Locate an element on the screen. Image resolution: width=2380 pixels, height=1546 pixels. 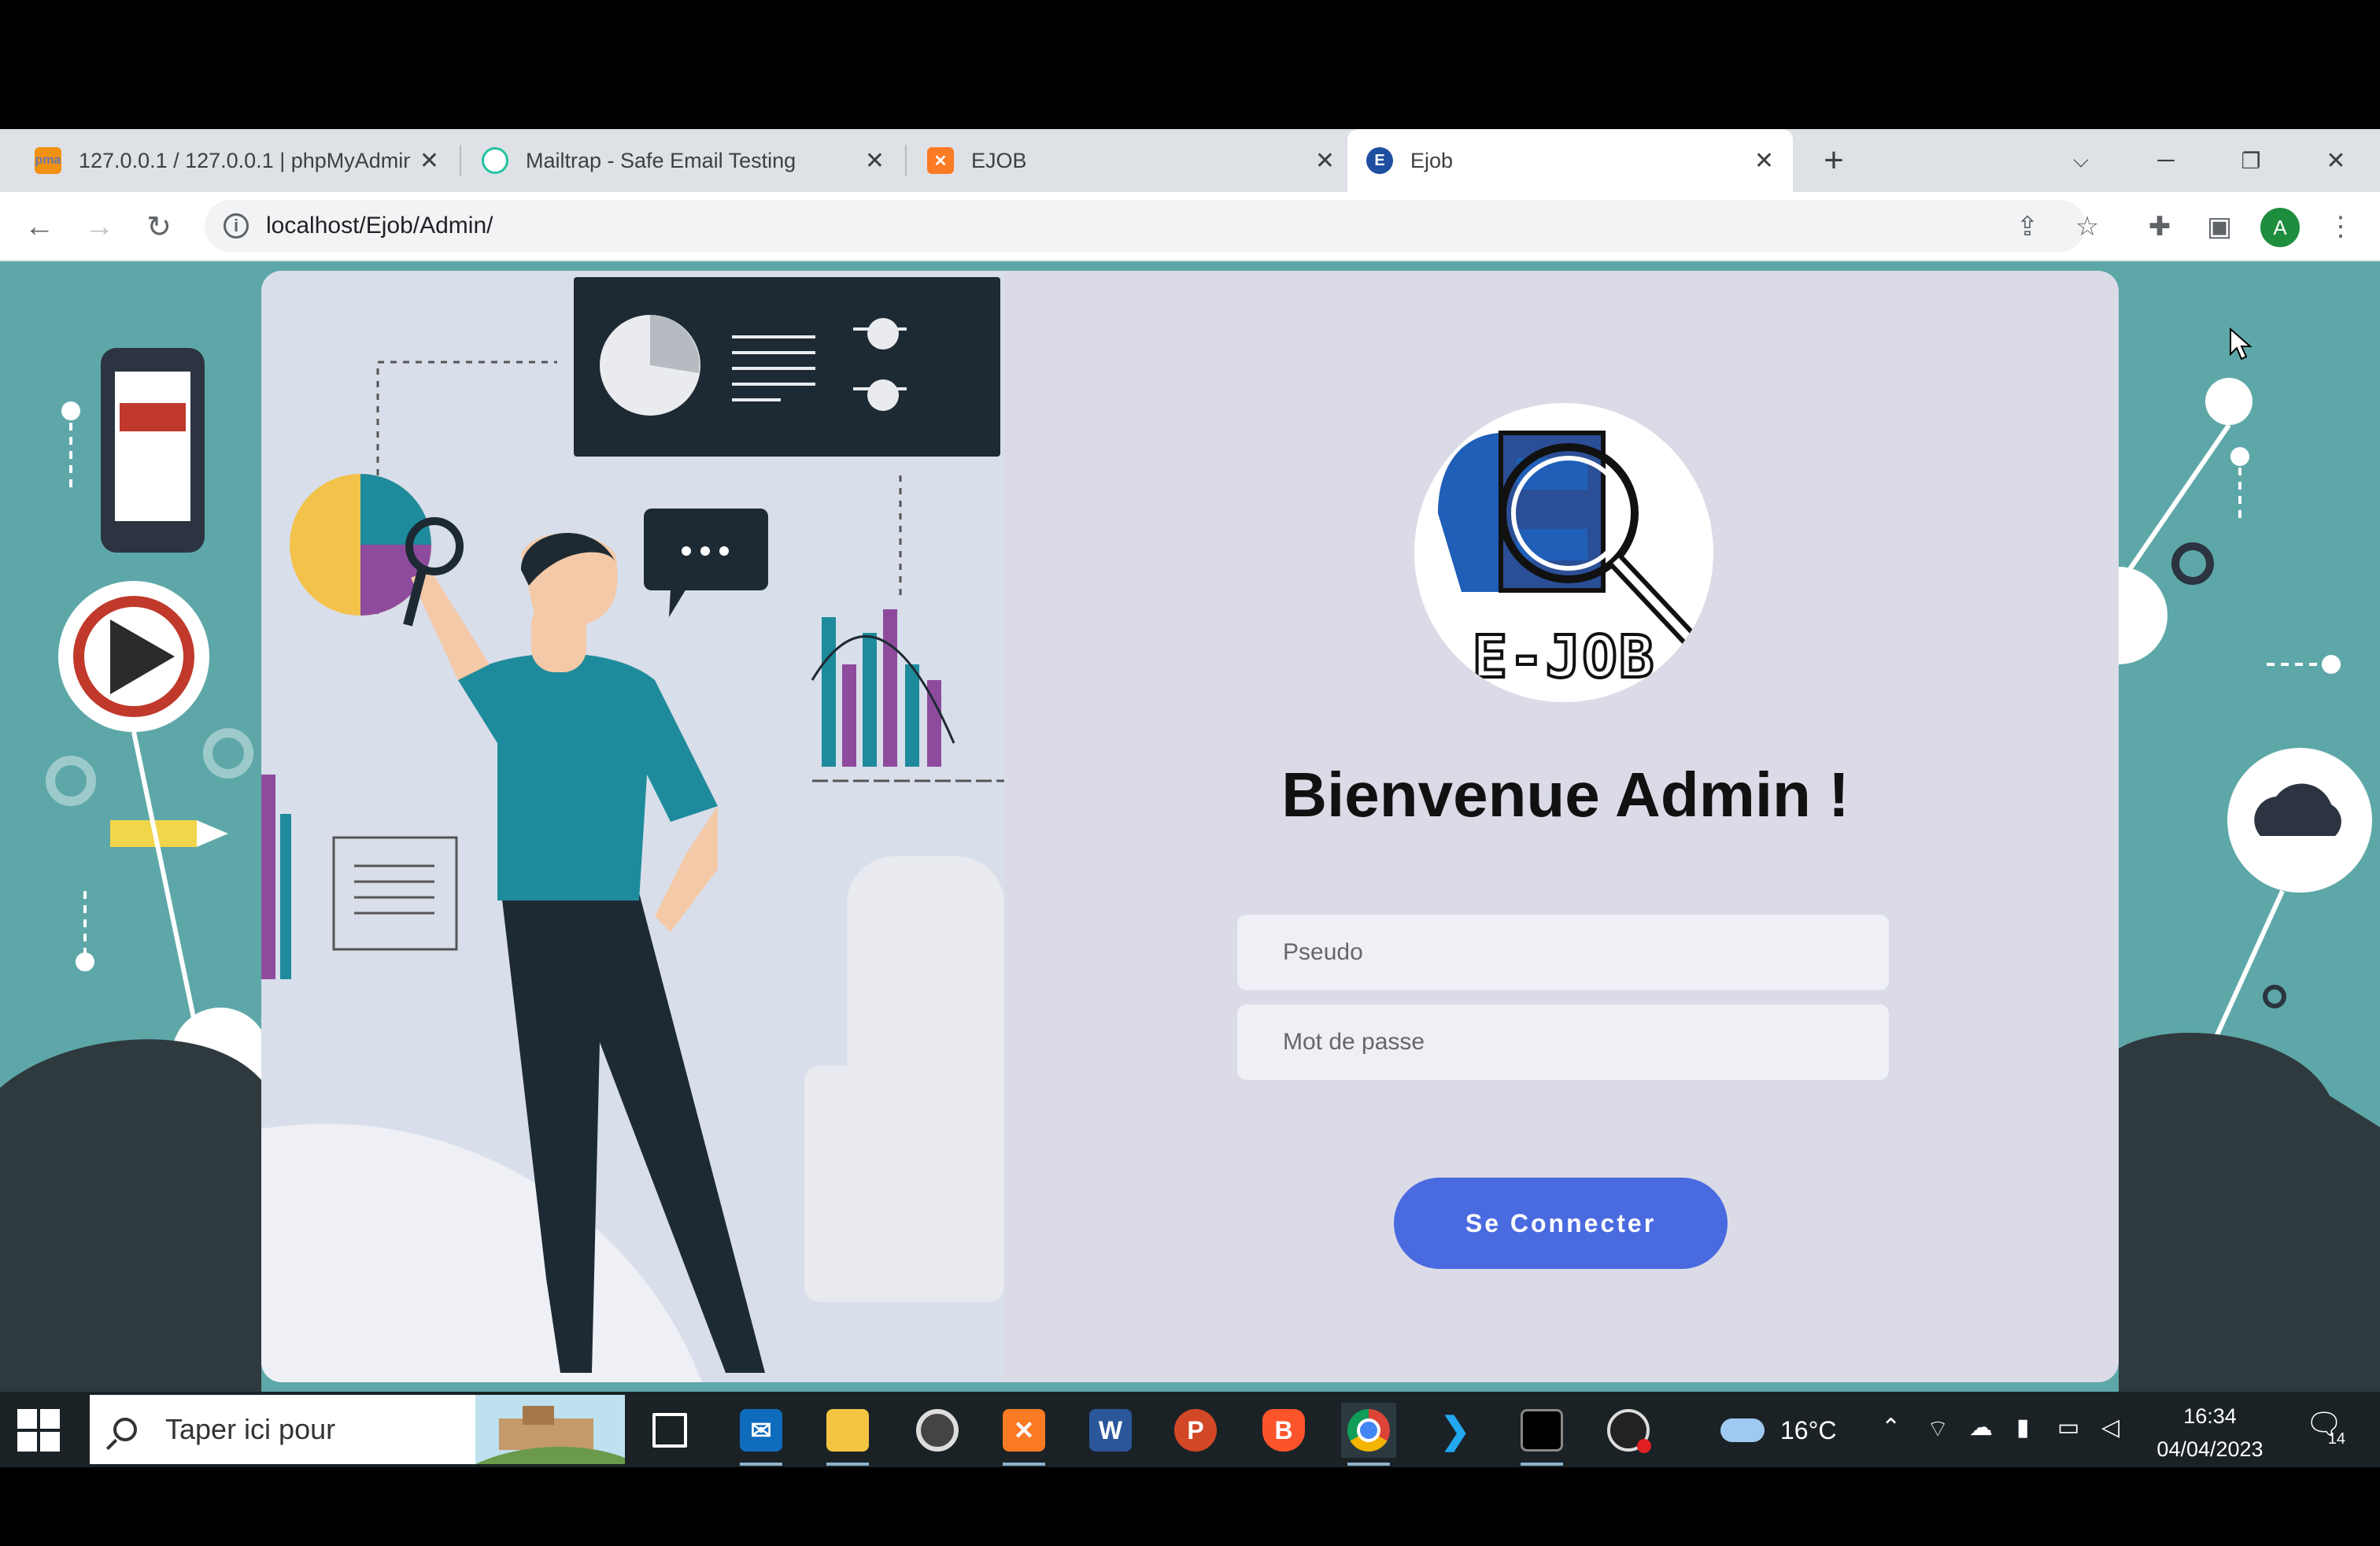
phpmyadmin-icon: pma is located at coordinates (48, 160).